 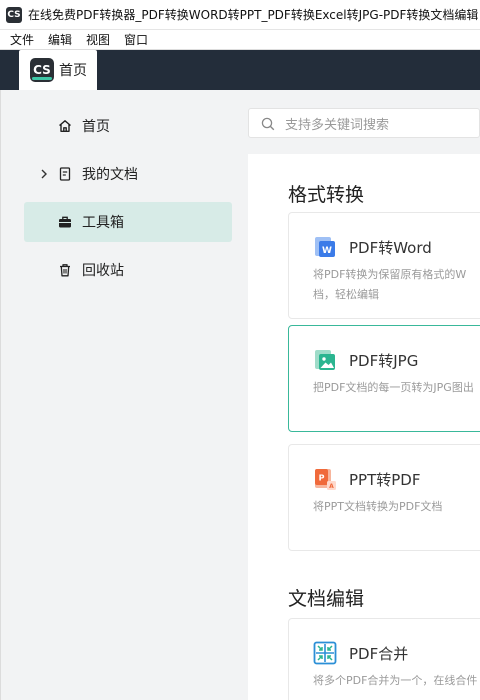 I want to click on sidebar-item-home: 首页, so click(x=128, y=126).